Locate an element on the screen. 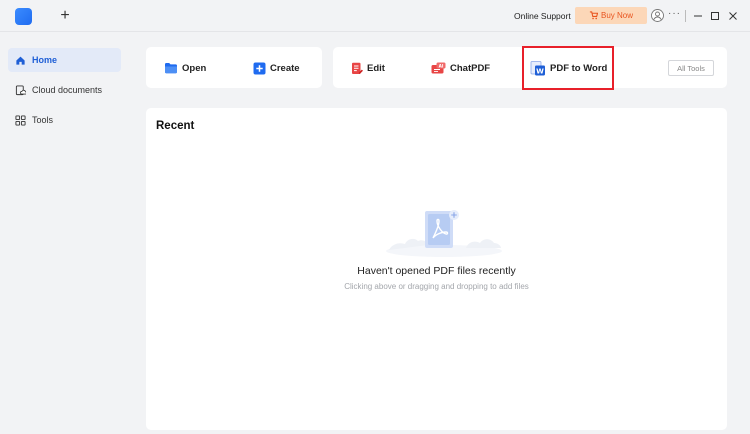 This screenshot has width=750, height=434. plus-square-icon is located at coordinates (259, 68).